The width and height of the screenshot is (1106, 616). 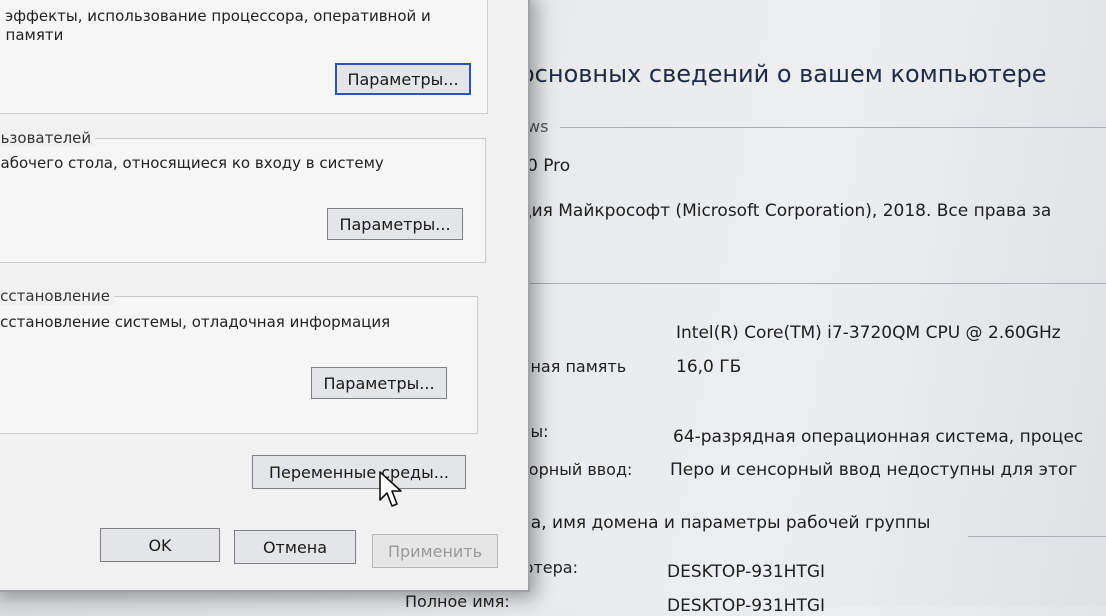 What do you see at coordinates (783, 74) in the screenshot?
I see `system-page-title: основных сведений о вашем компьютере` at bounding box center [783, 74].